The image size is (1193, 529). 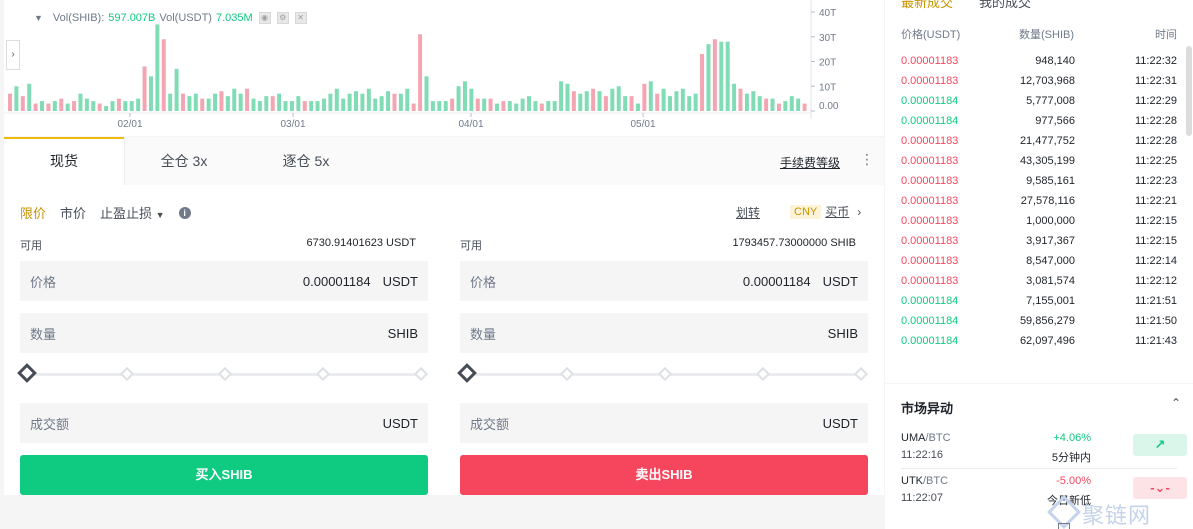 What do you see at coordinates (664, 281) in the screenshot?
I see `sell-price-input: 价格 0.00001184 USDT` at bounding box center [664, 281].